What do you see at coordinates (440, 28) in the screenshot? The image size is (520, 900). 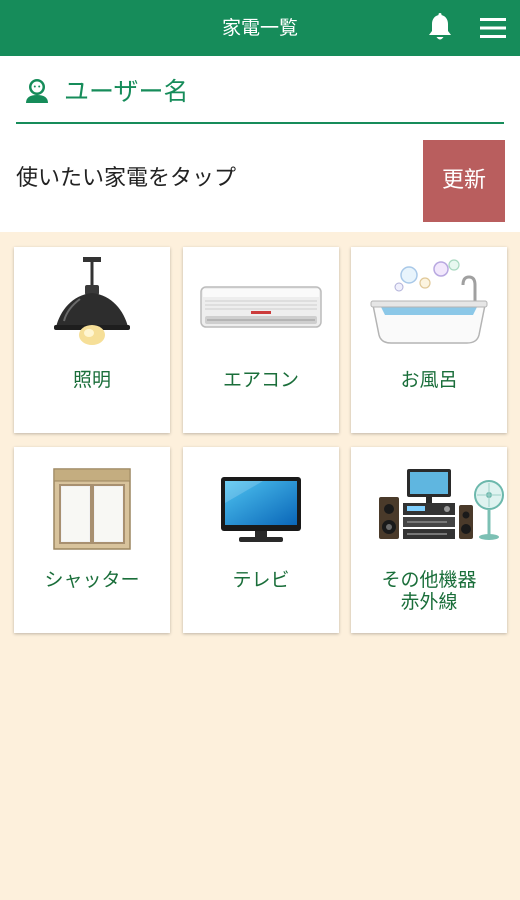 I see `bell-icon` at bounding box center [440, 28].